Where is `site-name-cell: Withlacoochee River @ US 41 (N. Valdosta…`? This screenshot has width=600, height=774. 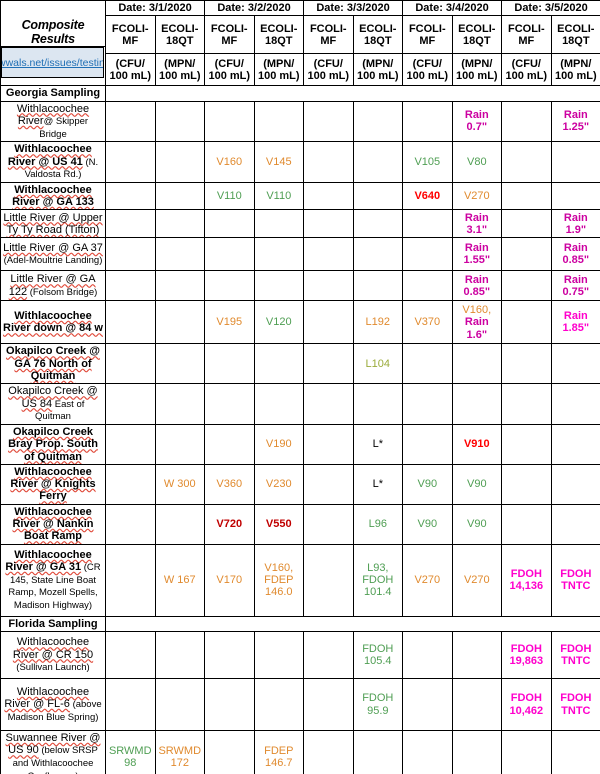 site-name-cell: Withlacoochee River @ US 41 (N. Valdosta… is located at coordinates (53, 162).